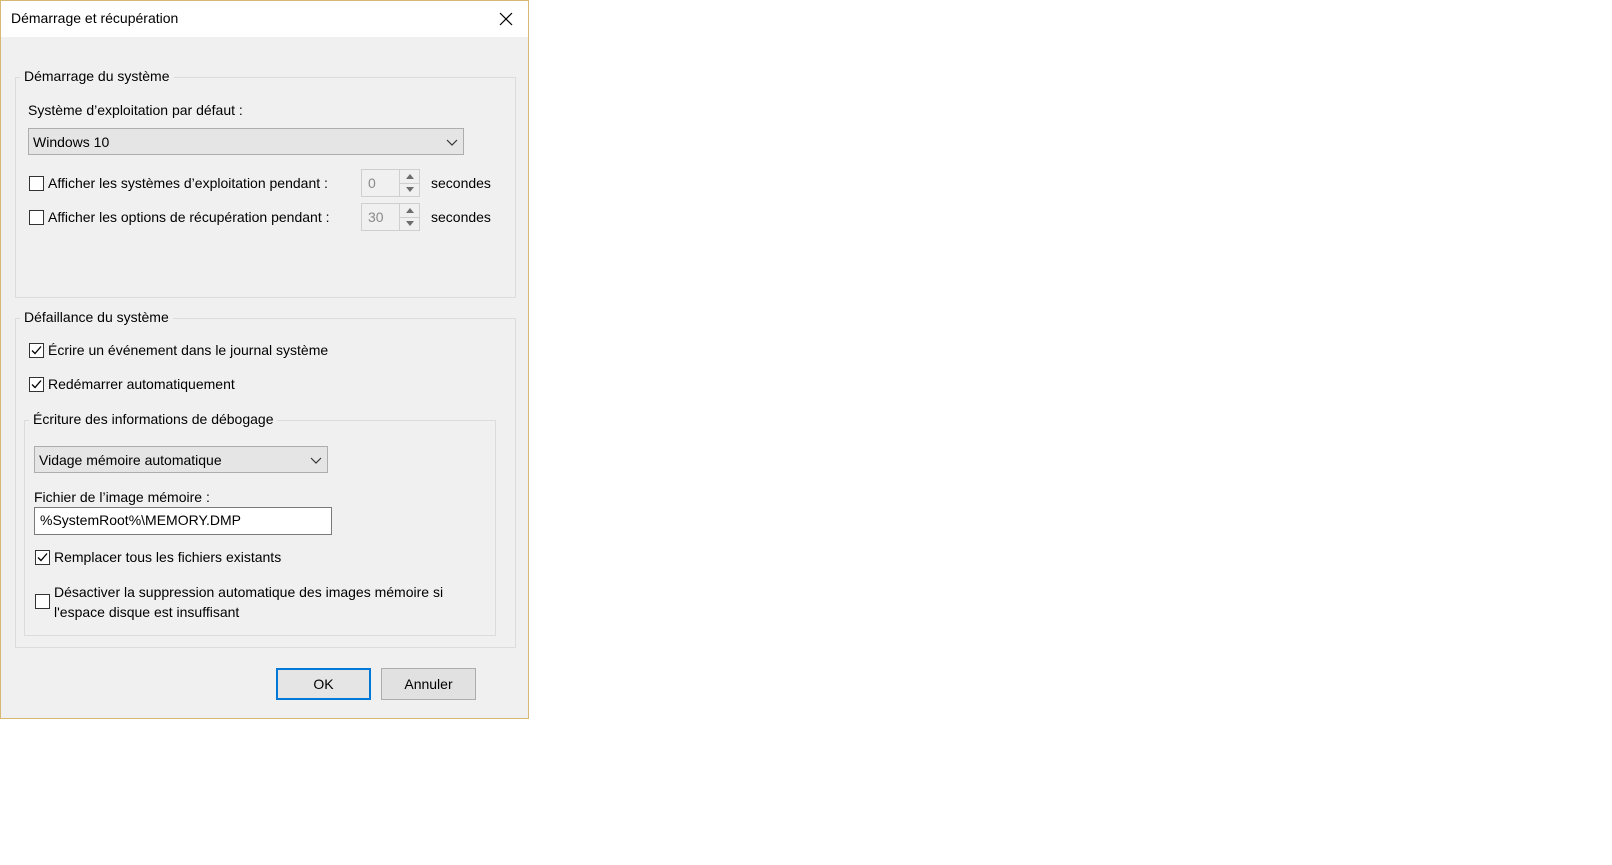 The image size is (1612, 865). I want to click on show-os-list-value: 0, so click(372, 183).